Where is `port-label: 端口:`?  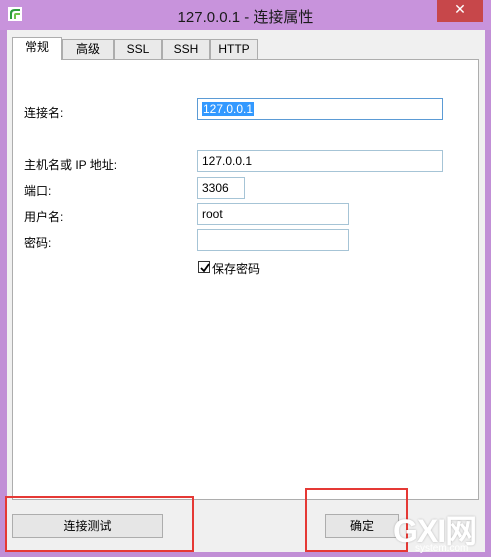 port-label: 端口: is located at coordinates (38, 191).